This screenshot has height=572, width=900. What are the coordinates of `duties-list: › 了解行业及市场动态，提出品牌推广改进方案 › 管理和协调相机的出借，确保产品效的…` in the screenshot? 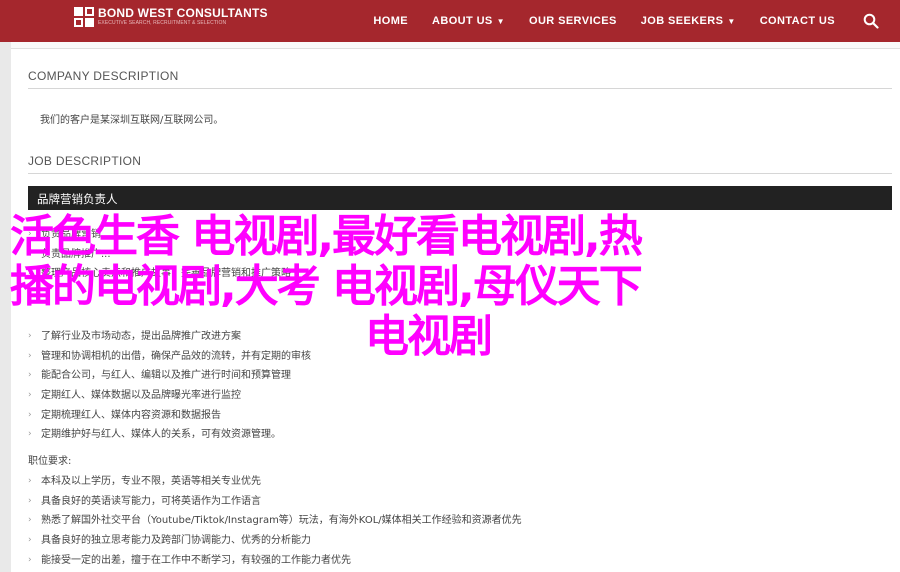 It's located at (169, 386).